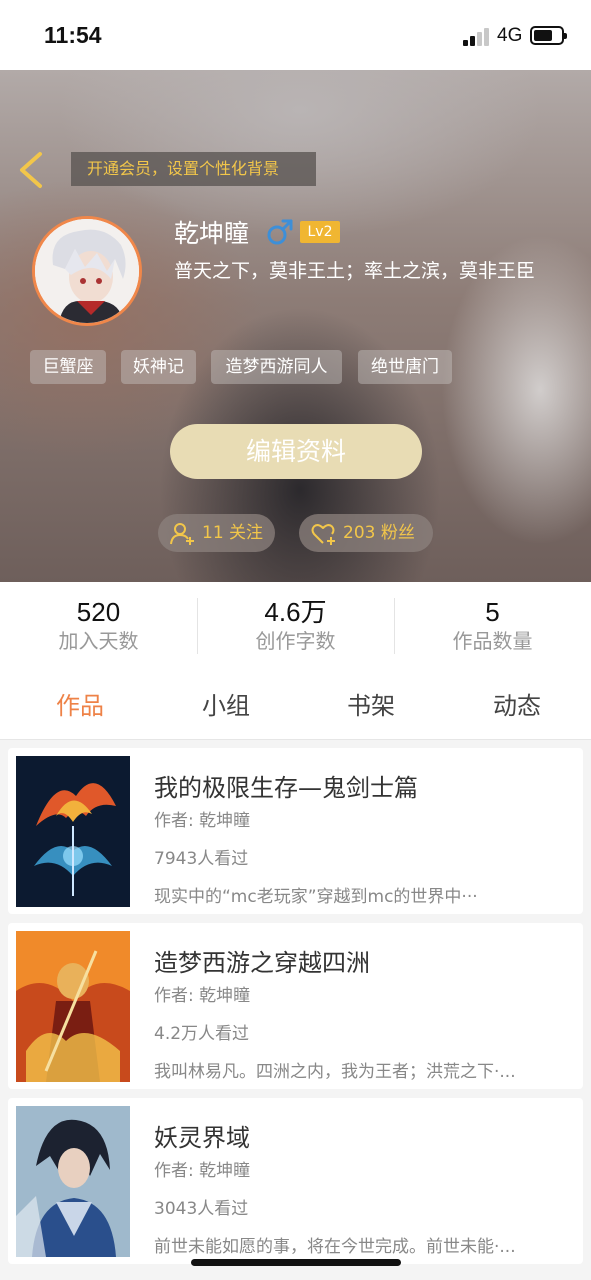 This screenshot has height=1280, width=591. What do you see at coordinates (68, 367) in the screenshot?
I see `tag-zodiac: 巨蟹座` at bounding box center [68, 367].